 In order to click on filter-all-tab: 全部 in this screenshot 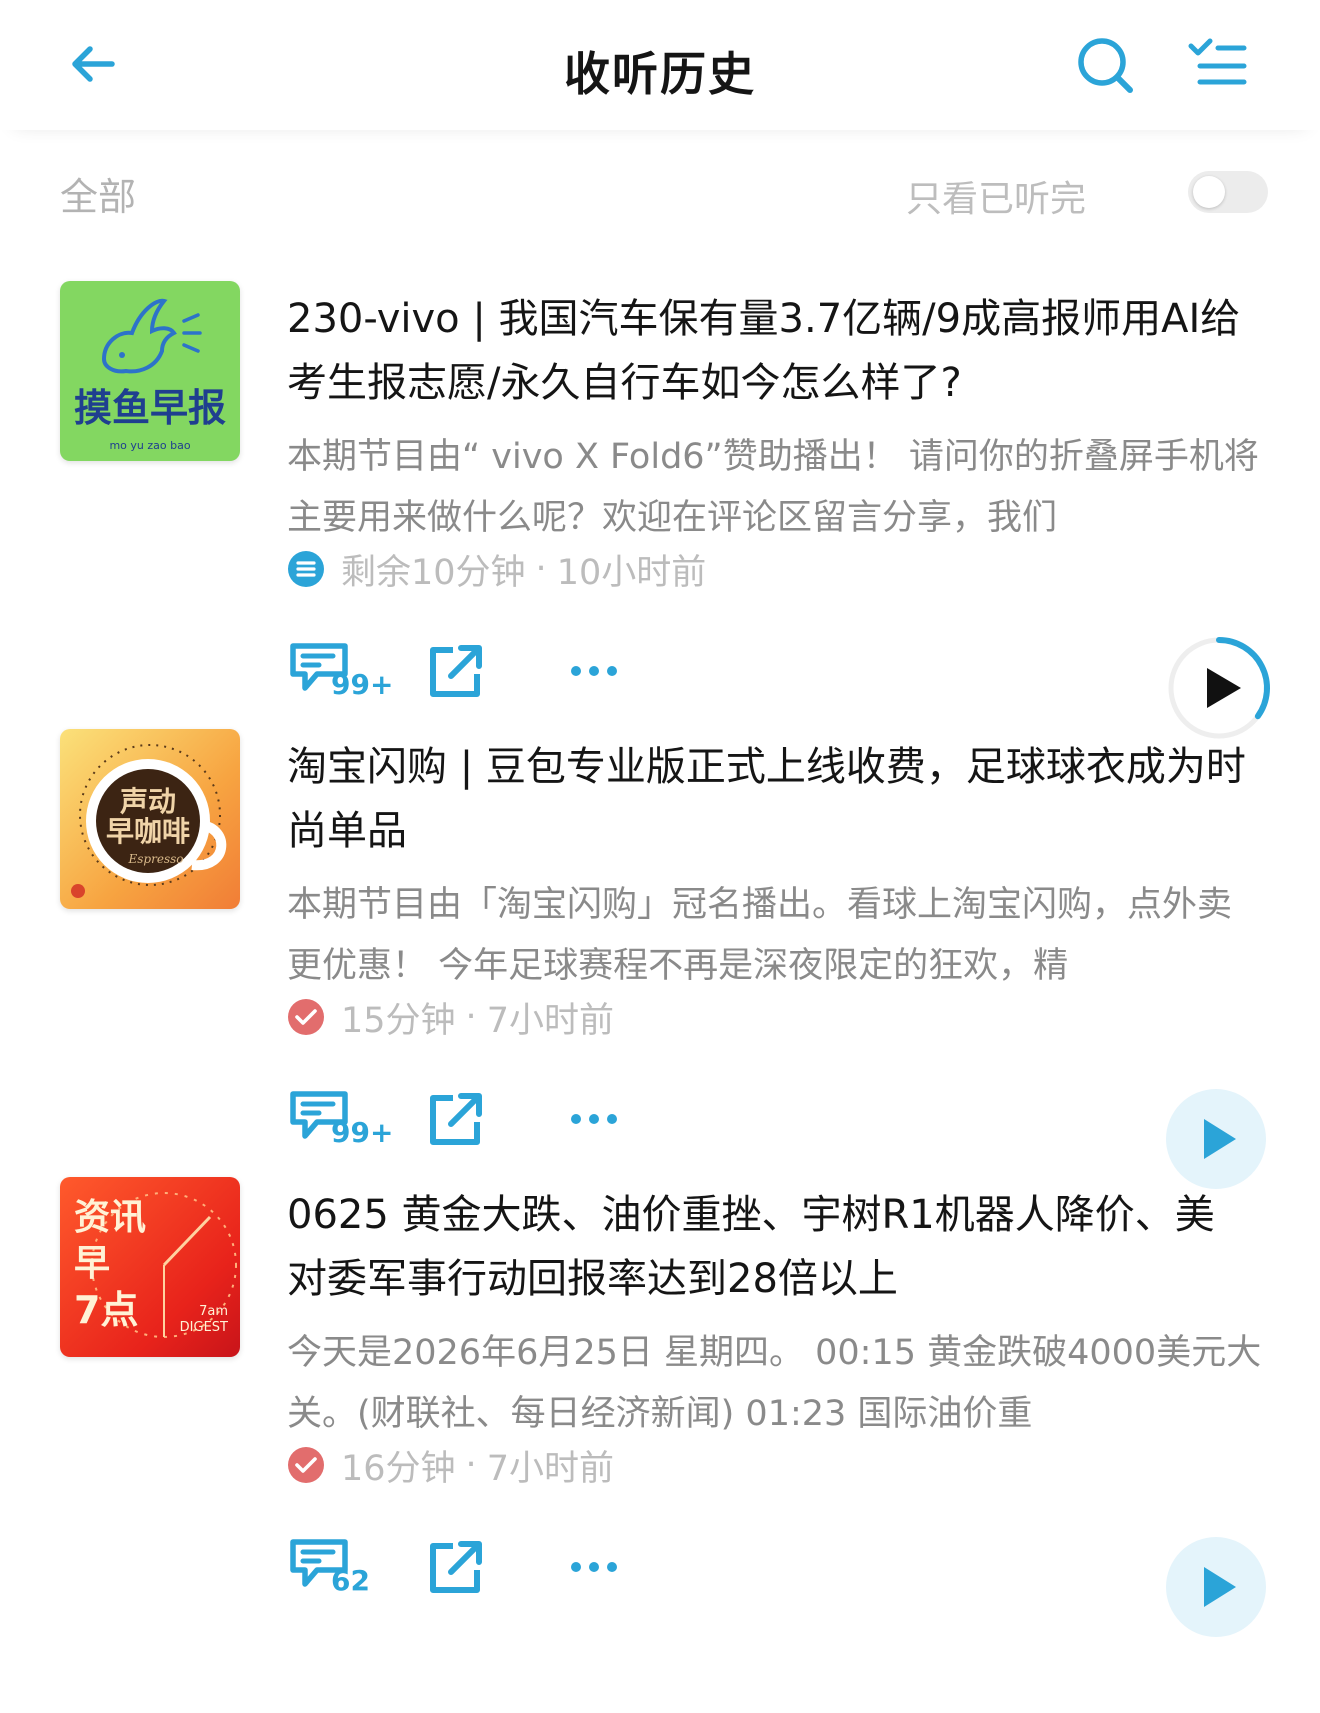, I will do `click(98, 193)`.